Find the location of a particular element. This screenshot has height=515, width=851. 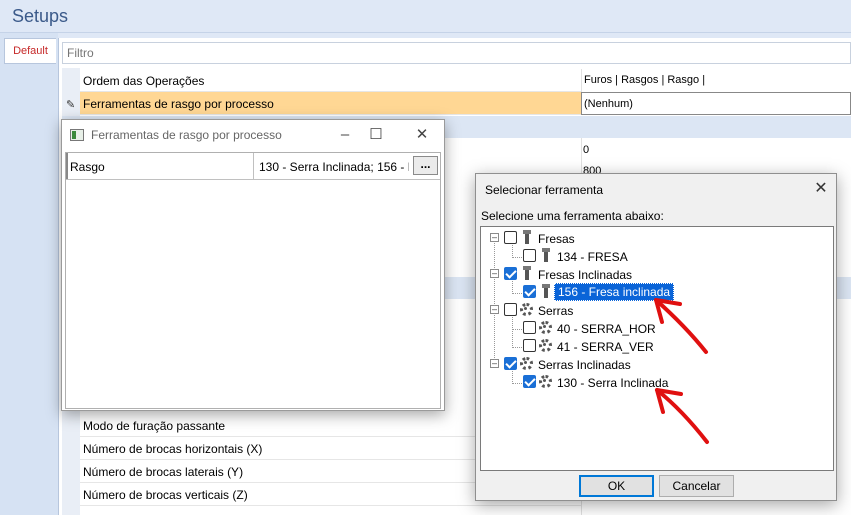

tab-strip is located at coordinates (29, 274).